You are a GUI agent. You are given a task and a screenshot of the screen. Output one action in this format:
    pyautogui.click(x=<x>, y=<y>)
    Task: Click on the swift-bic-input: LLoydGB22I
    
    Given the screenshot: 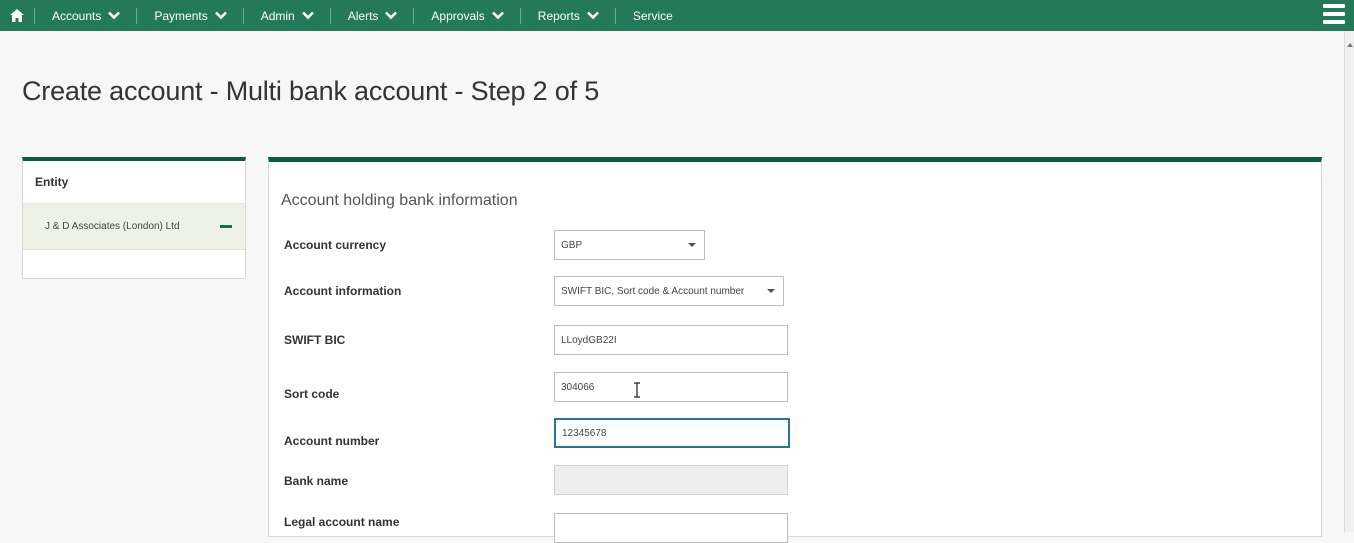 What is the action you would take?
    pyautogui.click(x=671, y=340)
    